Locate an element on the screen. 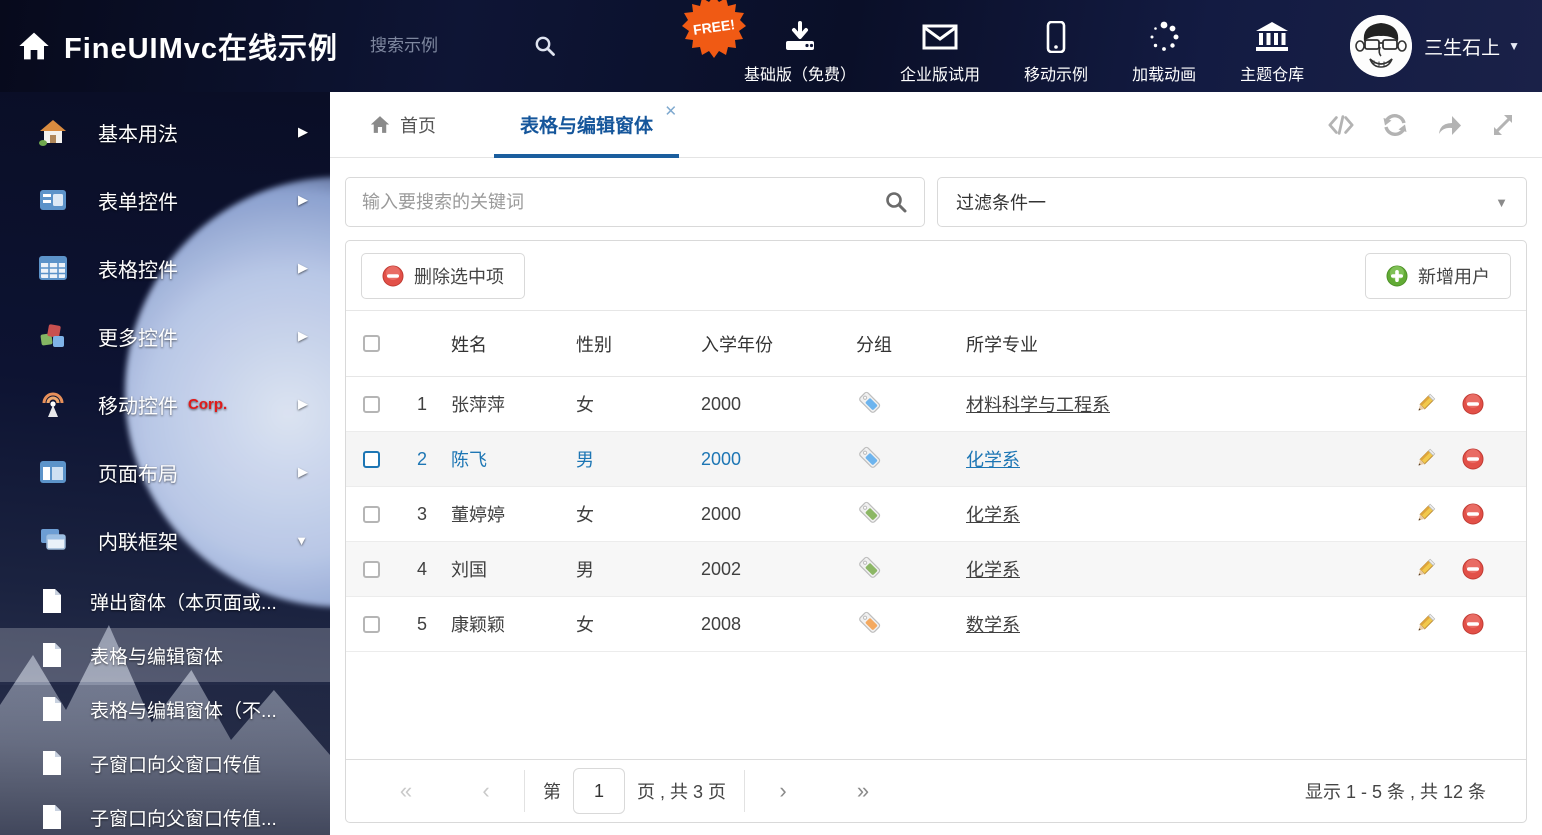 The image size is (1542, 835). cell-name: 董婷婷 is located at coordinates (478, 515).